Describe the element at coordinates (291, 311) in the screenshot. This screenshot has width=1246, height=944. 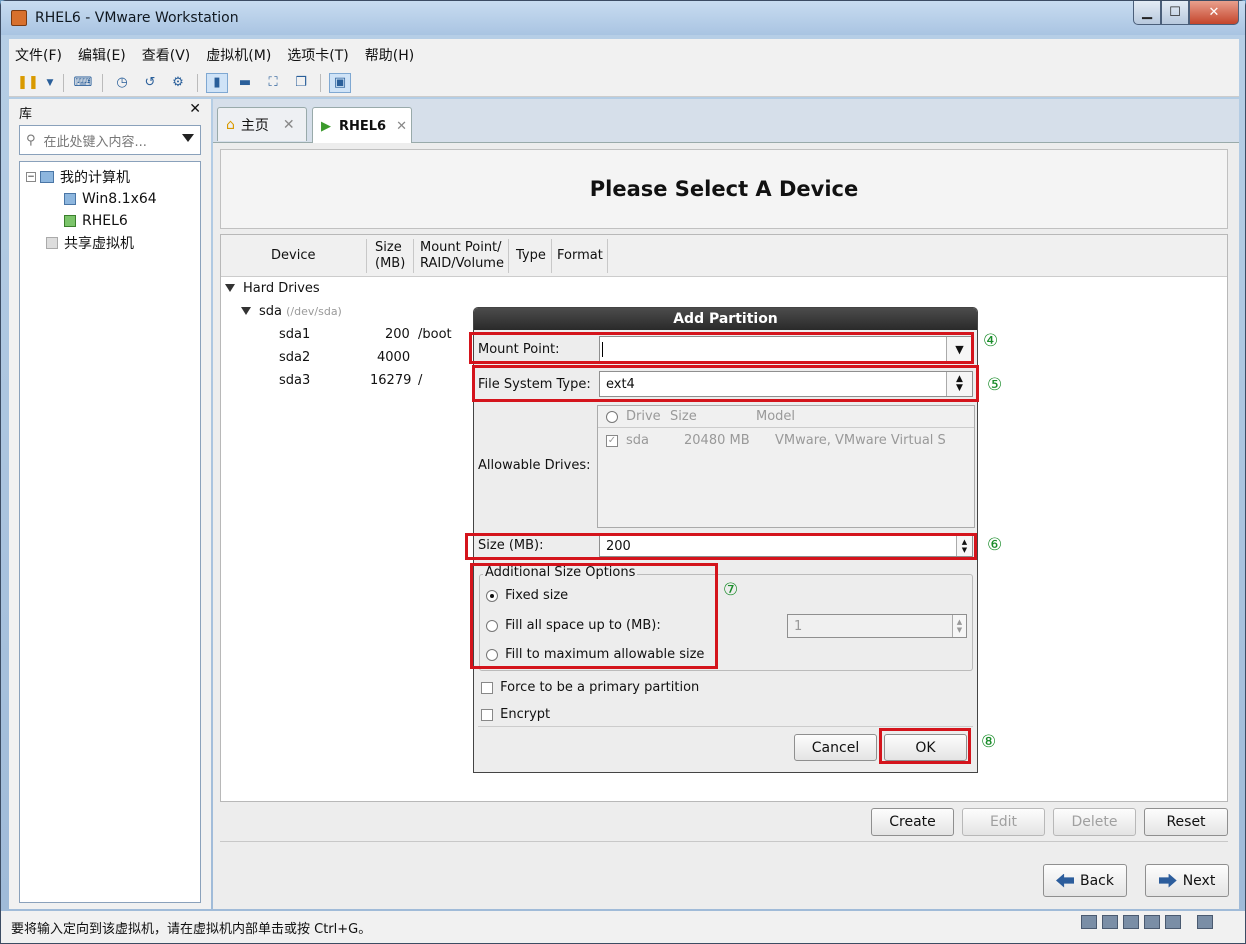
I see `tree-row-sda: sda (/dev/sda)` at that location.